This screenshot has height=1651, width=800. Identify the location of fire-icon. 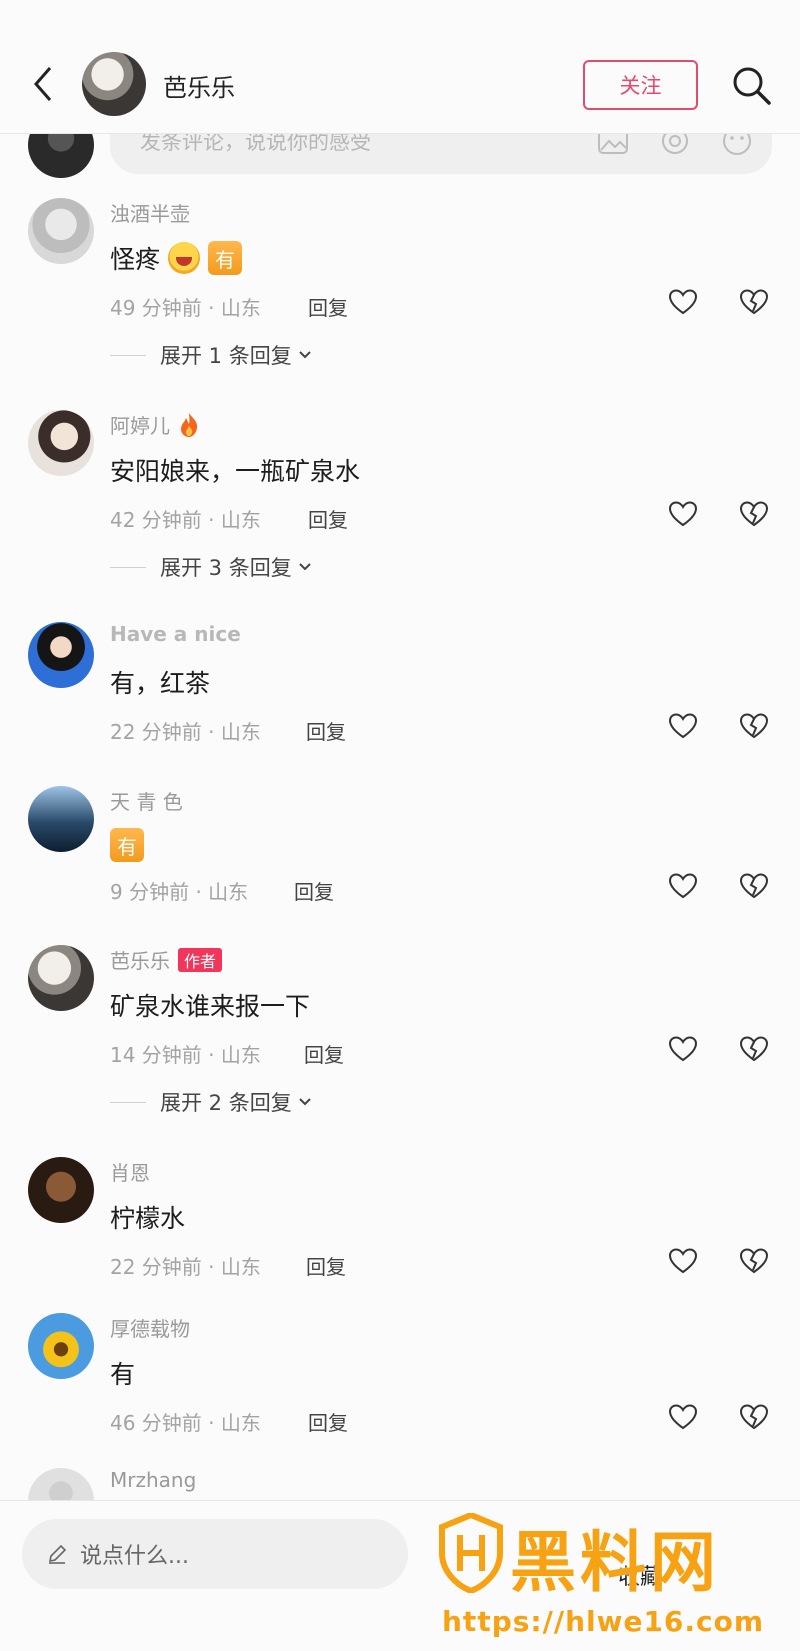
(189, 424).